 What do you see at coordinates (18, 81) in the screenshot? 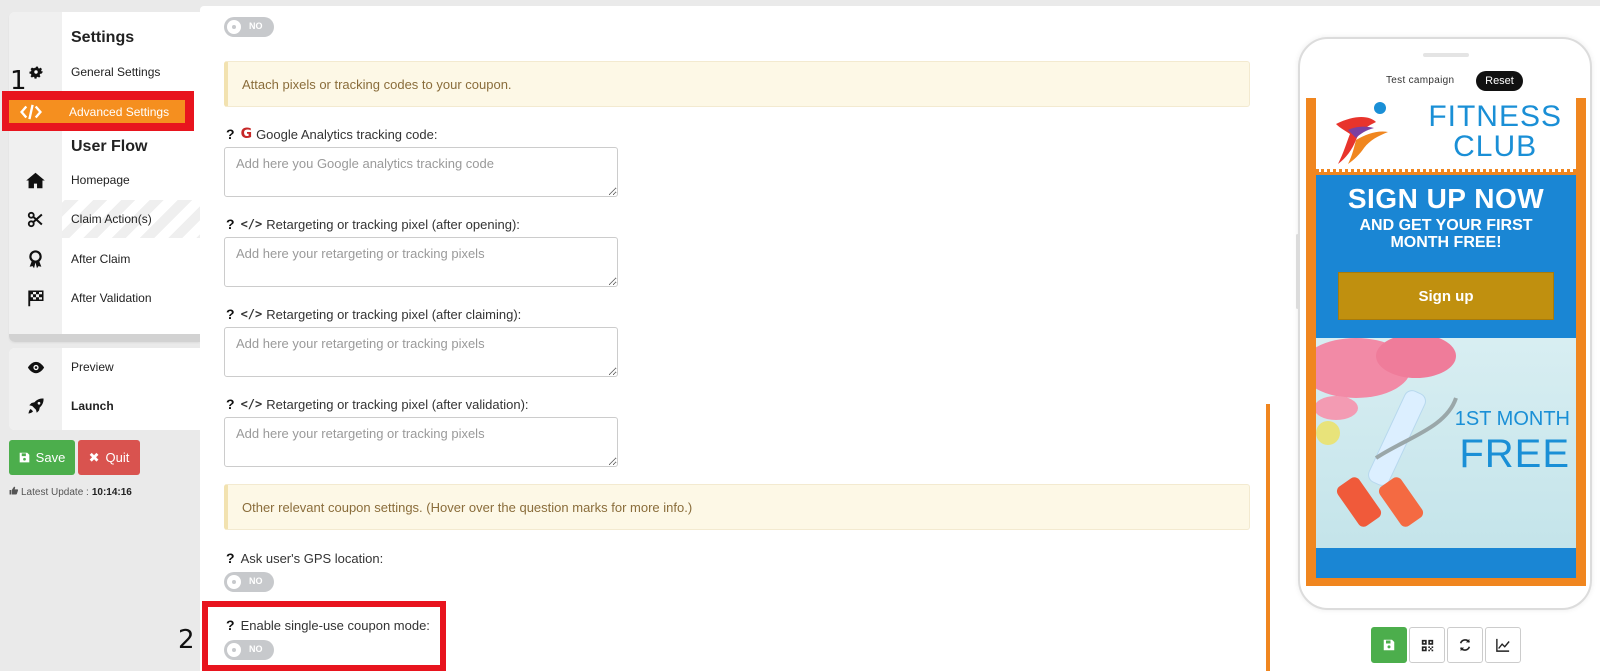
I see `annotation-mark-1: 1` at bounding box center [18, 81].